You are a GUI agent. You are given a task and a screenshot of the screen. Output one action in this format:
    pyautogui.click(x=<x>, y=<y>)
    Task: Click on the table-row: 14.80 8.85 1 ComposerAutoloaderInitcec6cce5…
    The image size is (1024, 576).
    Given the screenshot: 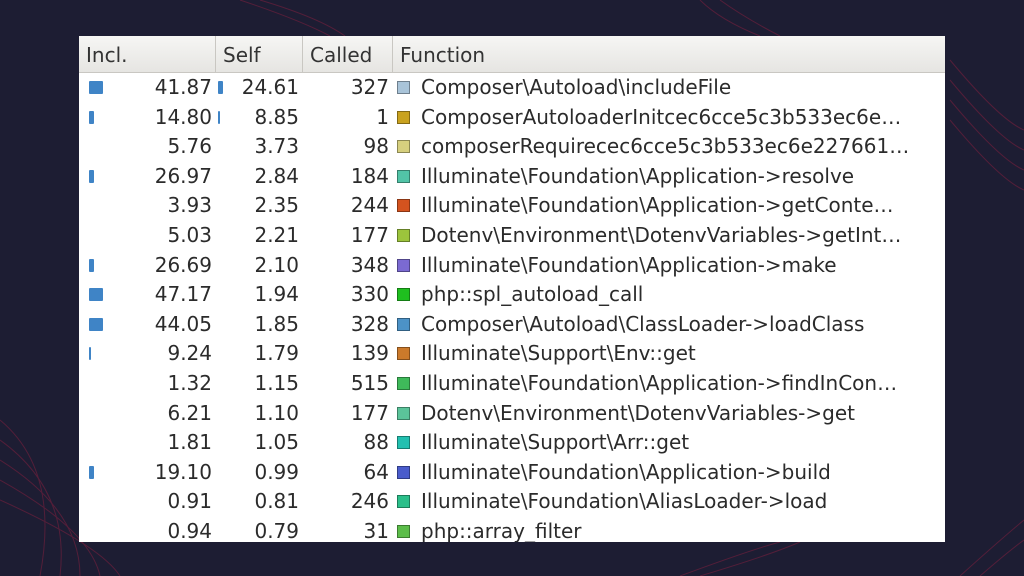 What is the action you would take?
    pyautogui.click(x=512, y=118)
    